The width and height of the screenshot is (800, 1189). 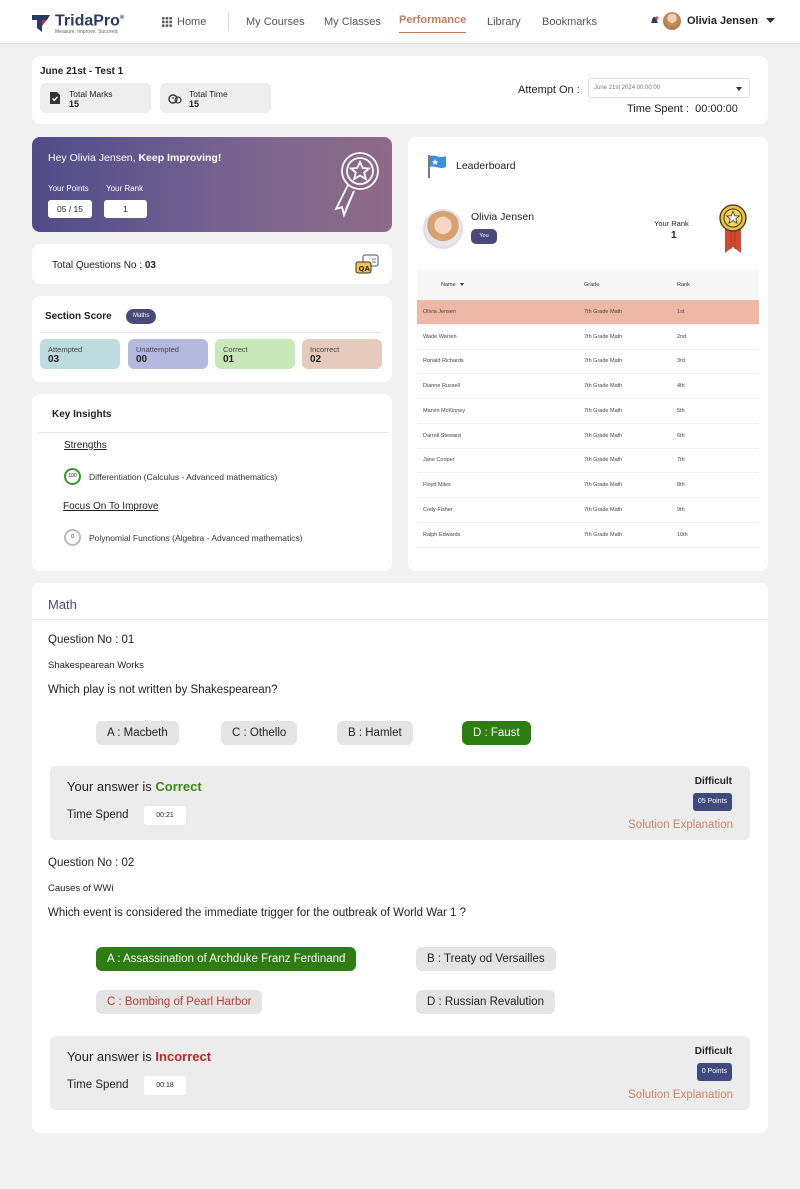 What do you see at coordinates (658, 109) in the screenshot?
I see `time-spent-label: Time Spent :` at bounding box center [658, 109].